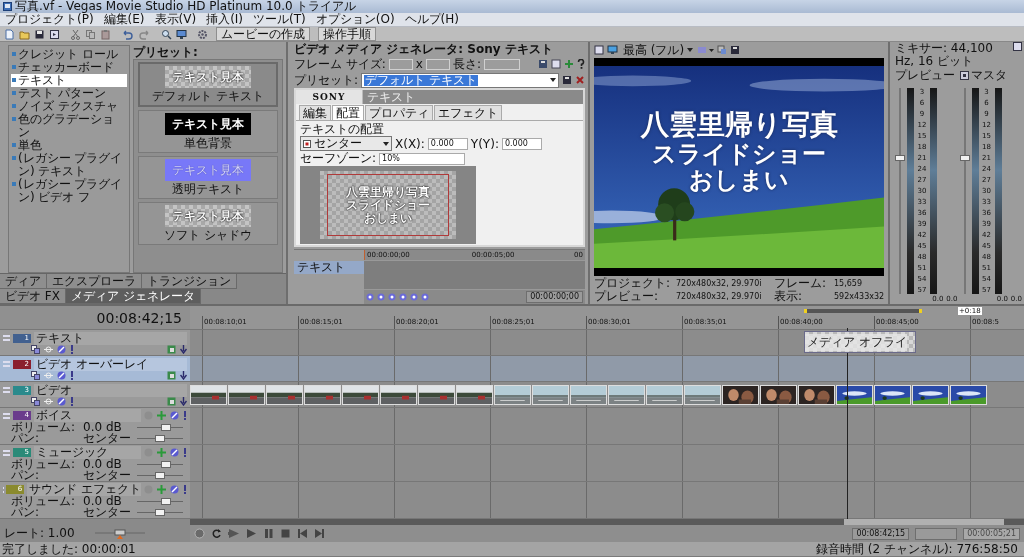 The width and height of the screenshot is (1024, 557). I want to click on guide-button: 操作手順, so click(347, 34).